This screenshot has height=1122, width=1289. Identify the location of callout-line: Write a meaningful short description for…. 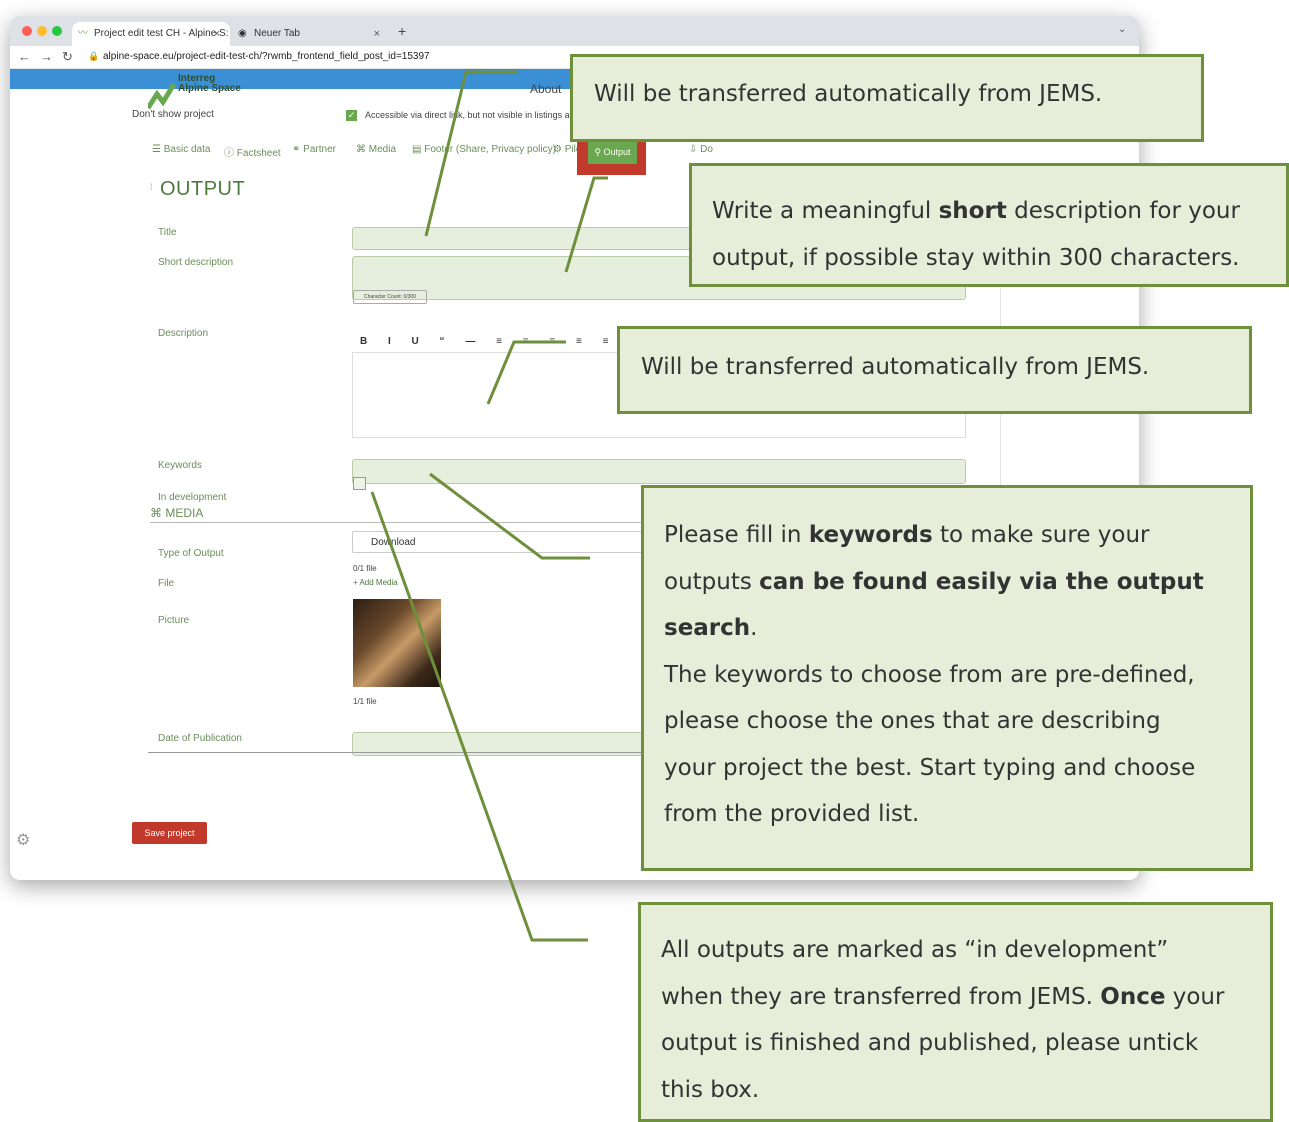
(976, 211).